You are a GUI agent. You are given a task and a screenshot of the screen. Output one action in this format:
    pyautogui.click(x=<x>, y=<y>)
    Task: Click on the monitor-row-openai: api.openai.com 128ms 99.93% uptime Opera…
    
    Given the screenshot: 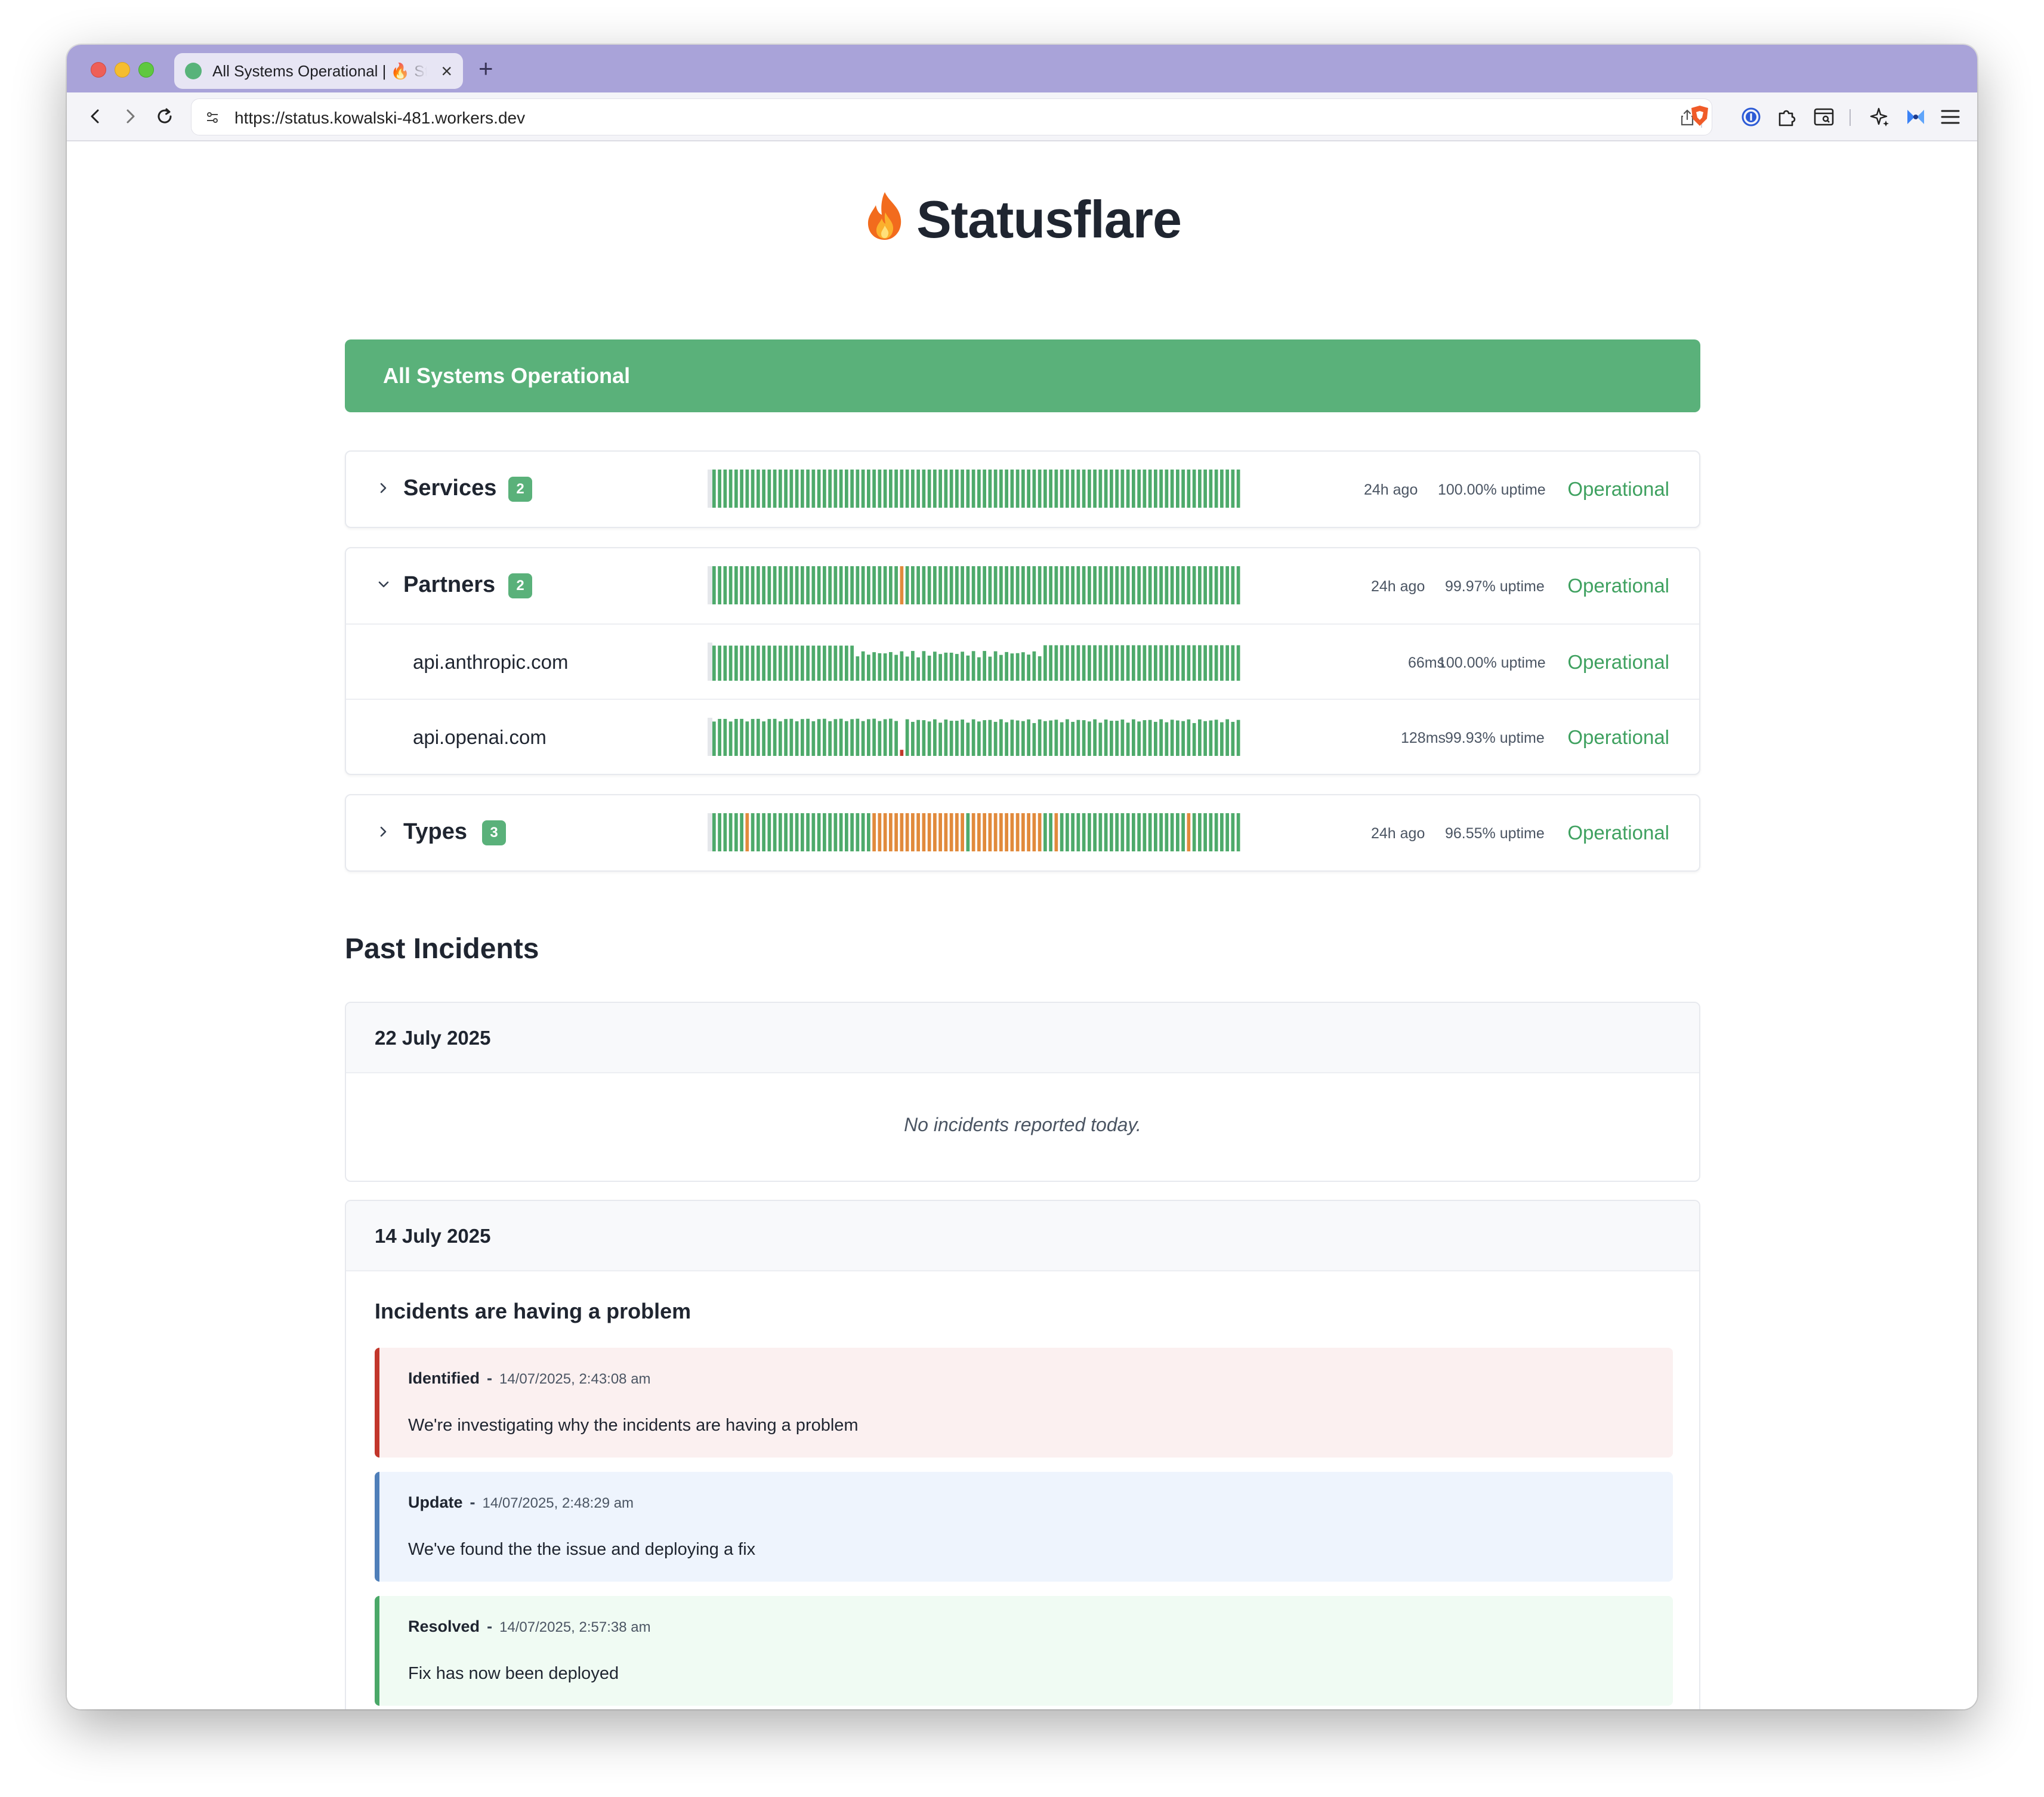 What is the action you would take?
    pyautogui.click(x=1023, y=736)
    